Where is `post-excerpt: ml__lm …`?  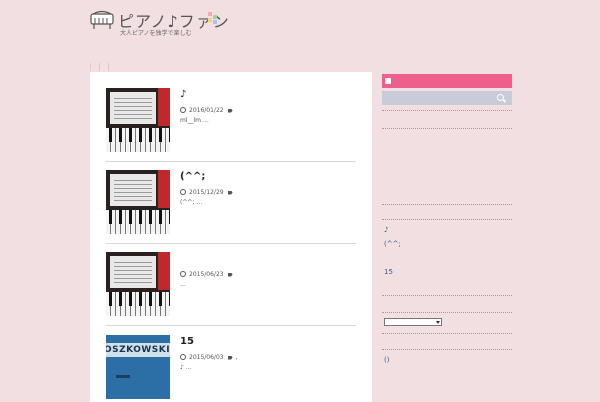
post-excerpt: ml__lm … is located at coordinates (194, 120).